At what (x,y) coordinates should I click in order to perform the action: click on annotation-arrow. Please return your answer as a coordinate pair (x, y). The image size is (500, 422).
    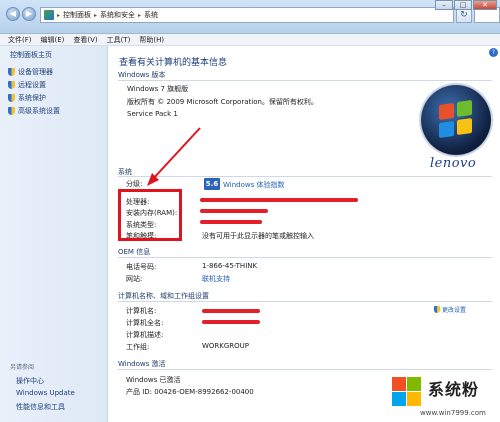
    Looking at the image, I should click on (174, 156).